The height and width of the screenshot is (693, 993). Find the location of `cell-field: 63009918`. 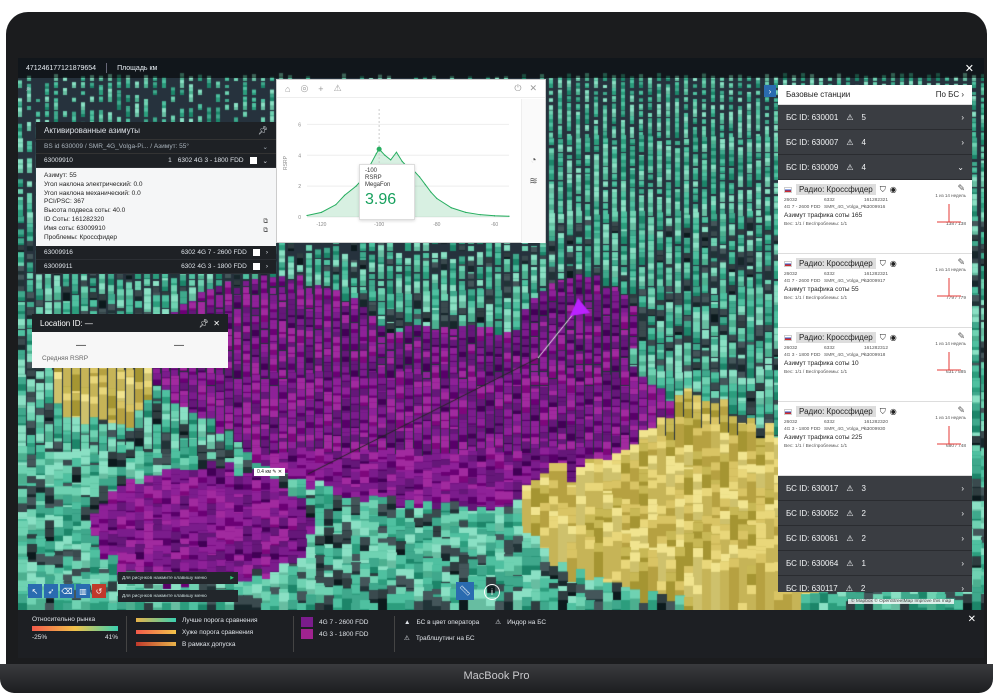

cell-field: 63009918 is located at coordinates (875, 355).